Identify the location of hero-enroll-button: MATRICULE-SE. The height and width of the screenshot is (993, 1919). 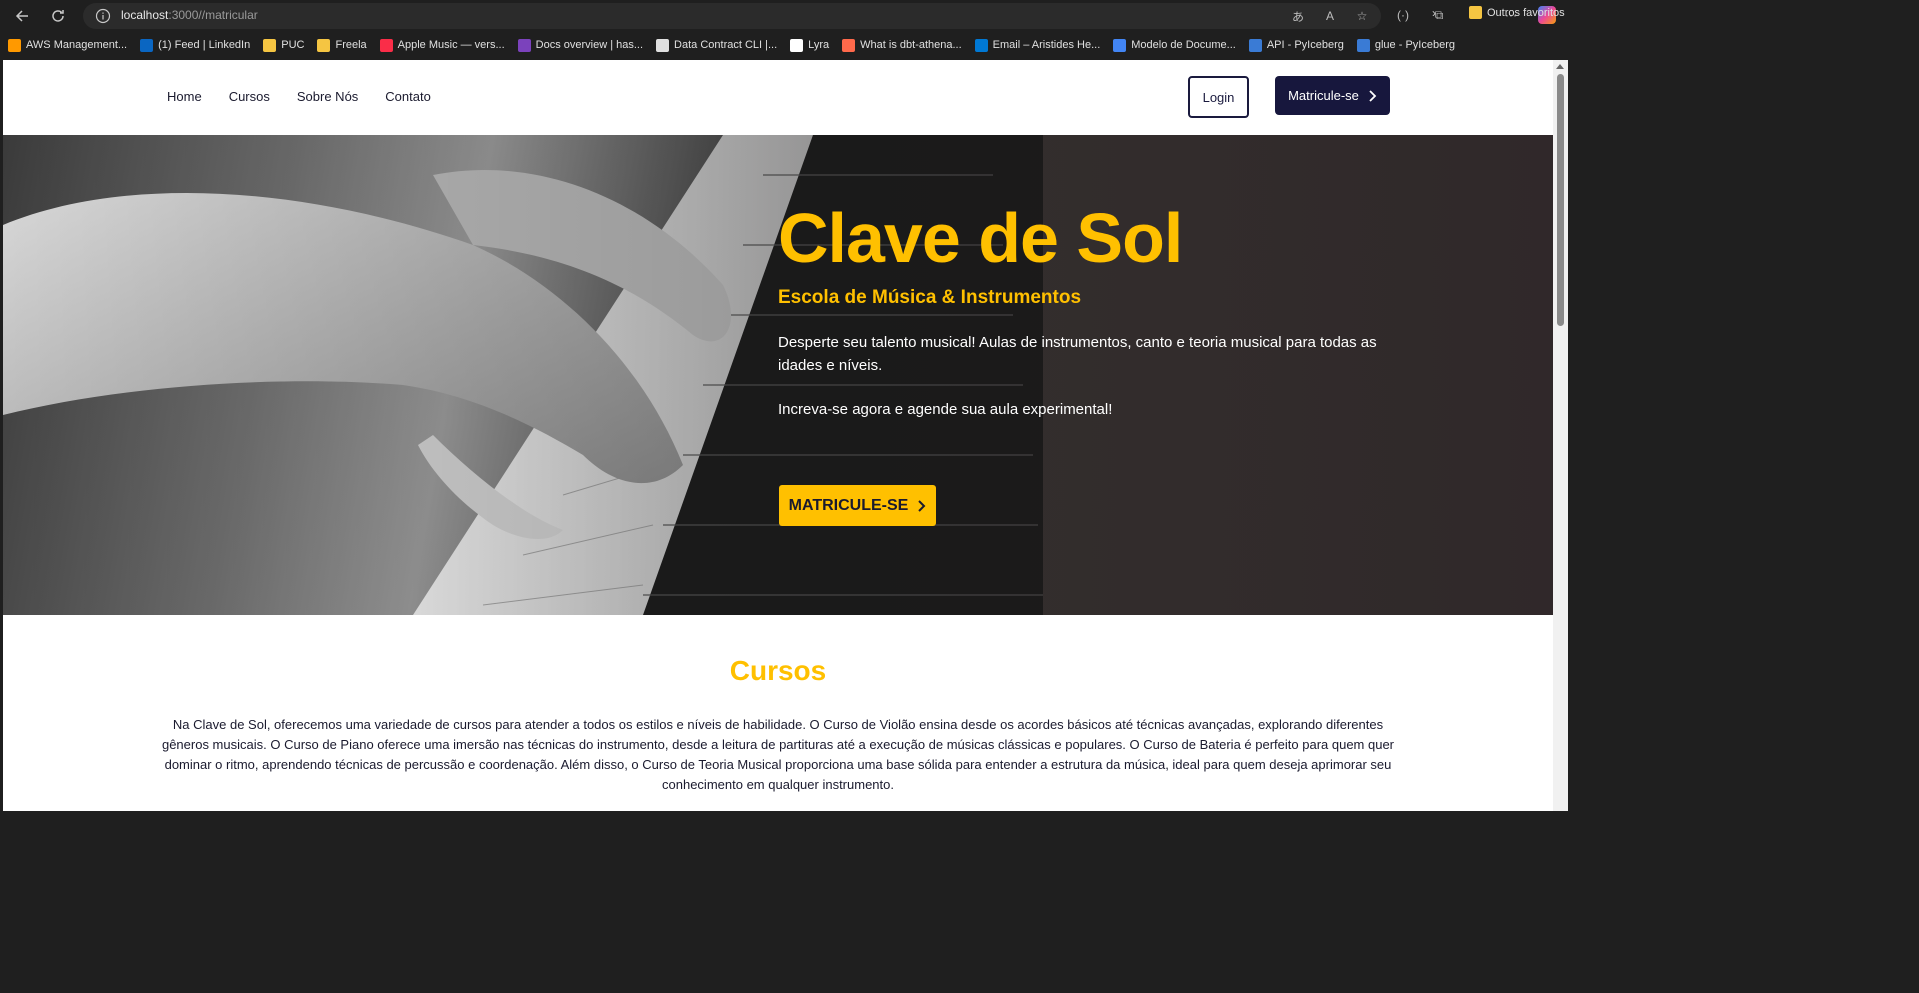
(857, 505).